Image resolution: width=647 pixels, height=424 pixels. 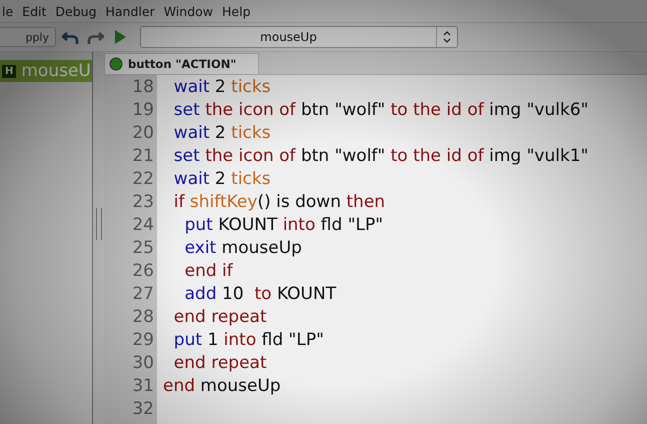 I want to click on code-token: img "vulk6", so click(x=538, y=110).